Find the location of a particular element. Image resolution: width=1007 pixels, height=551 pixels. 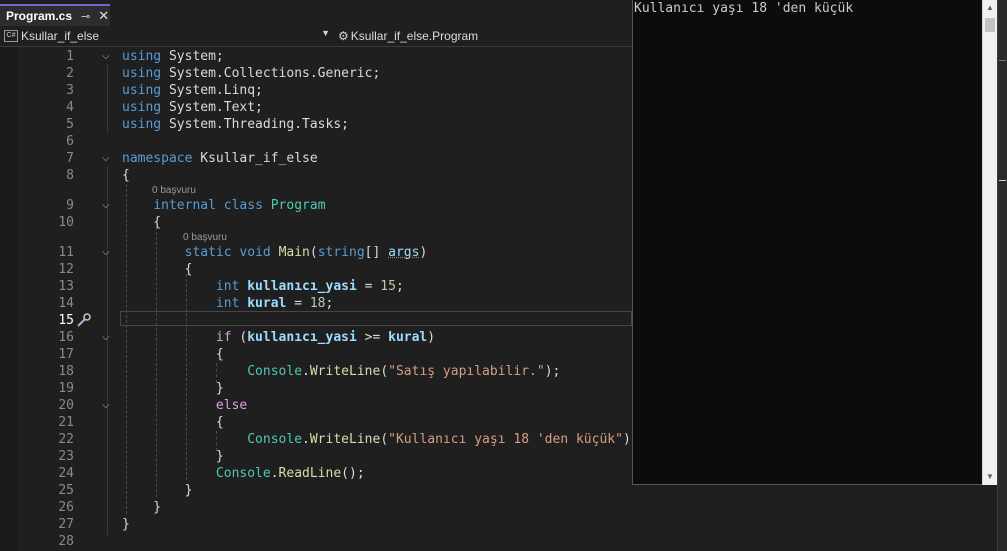

code-text: using System.Text; is located at coordinates (192, 107).